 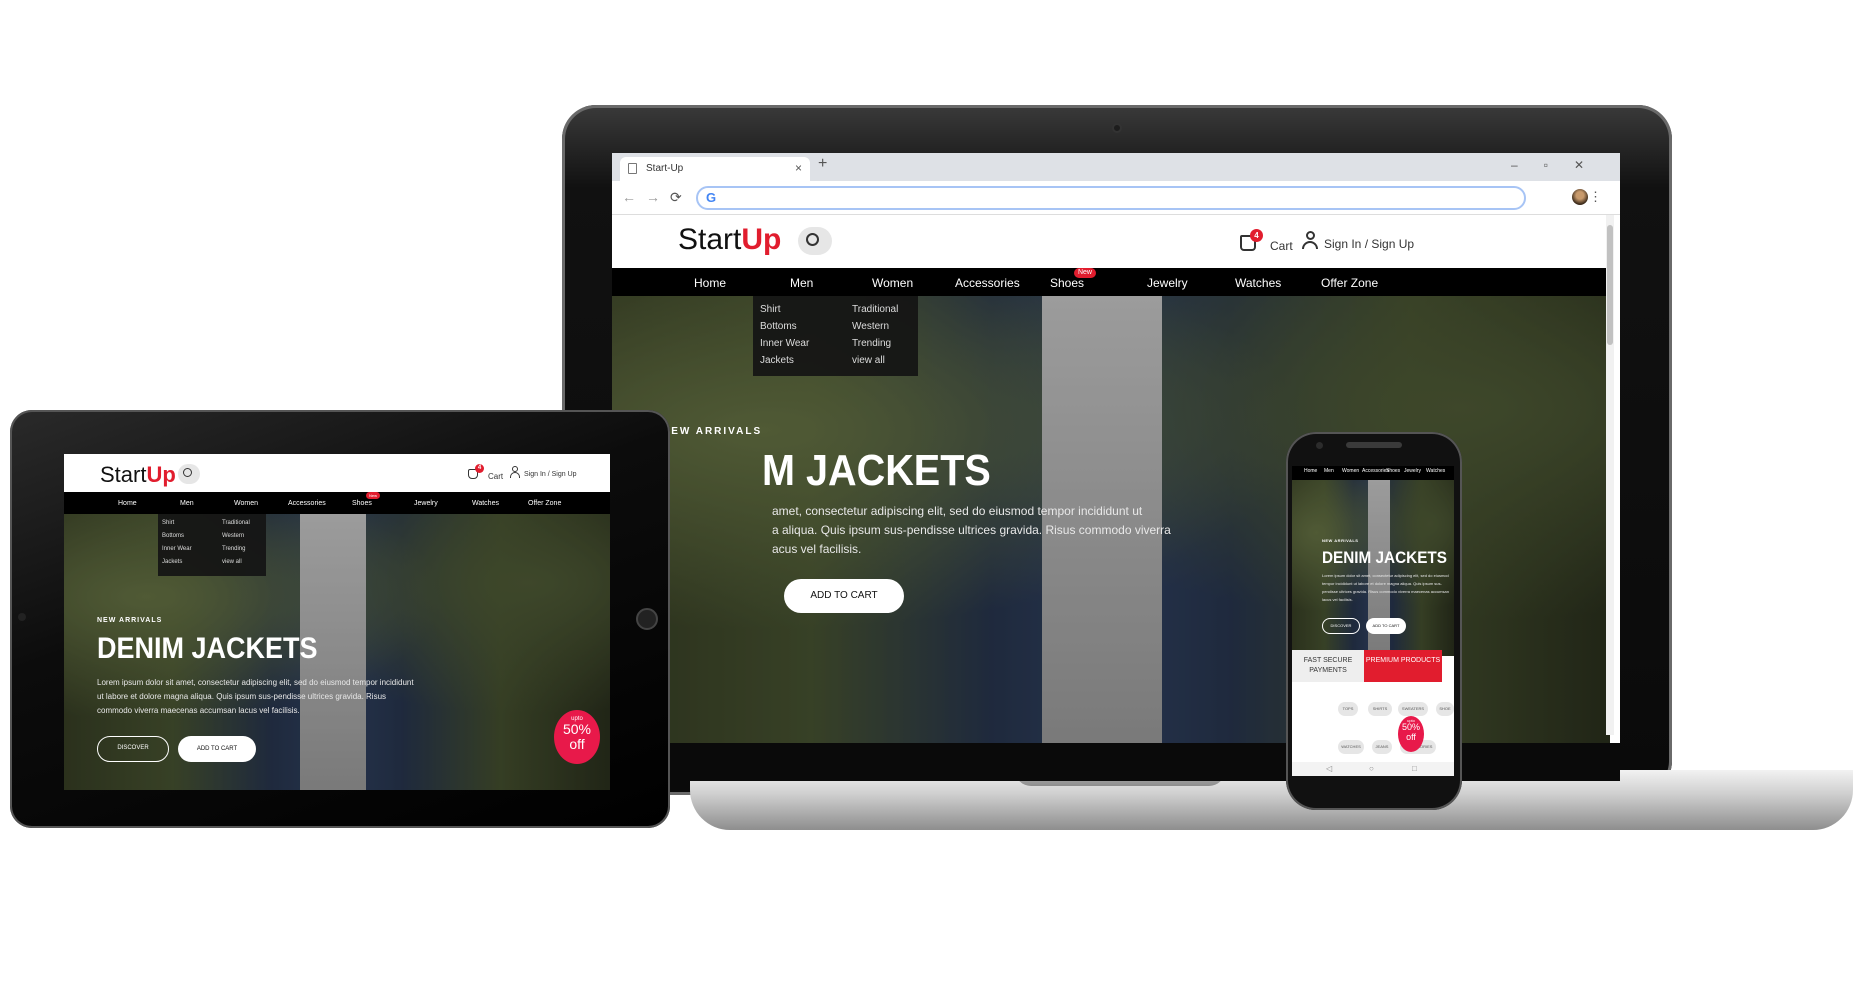 I want to click on profile-avatar, so click(x=1580, y=197).